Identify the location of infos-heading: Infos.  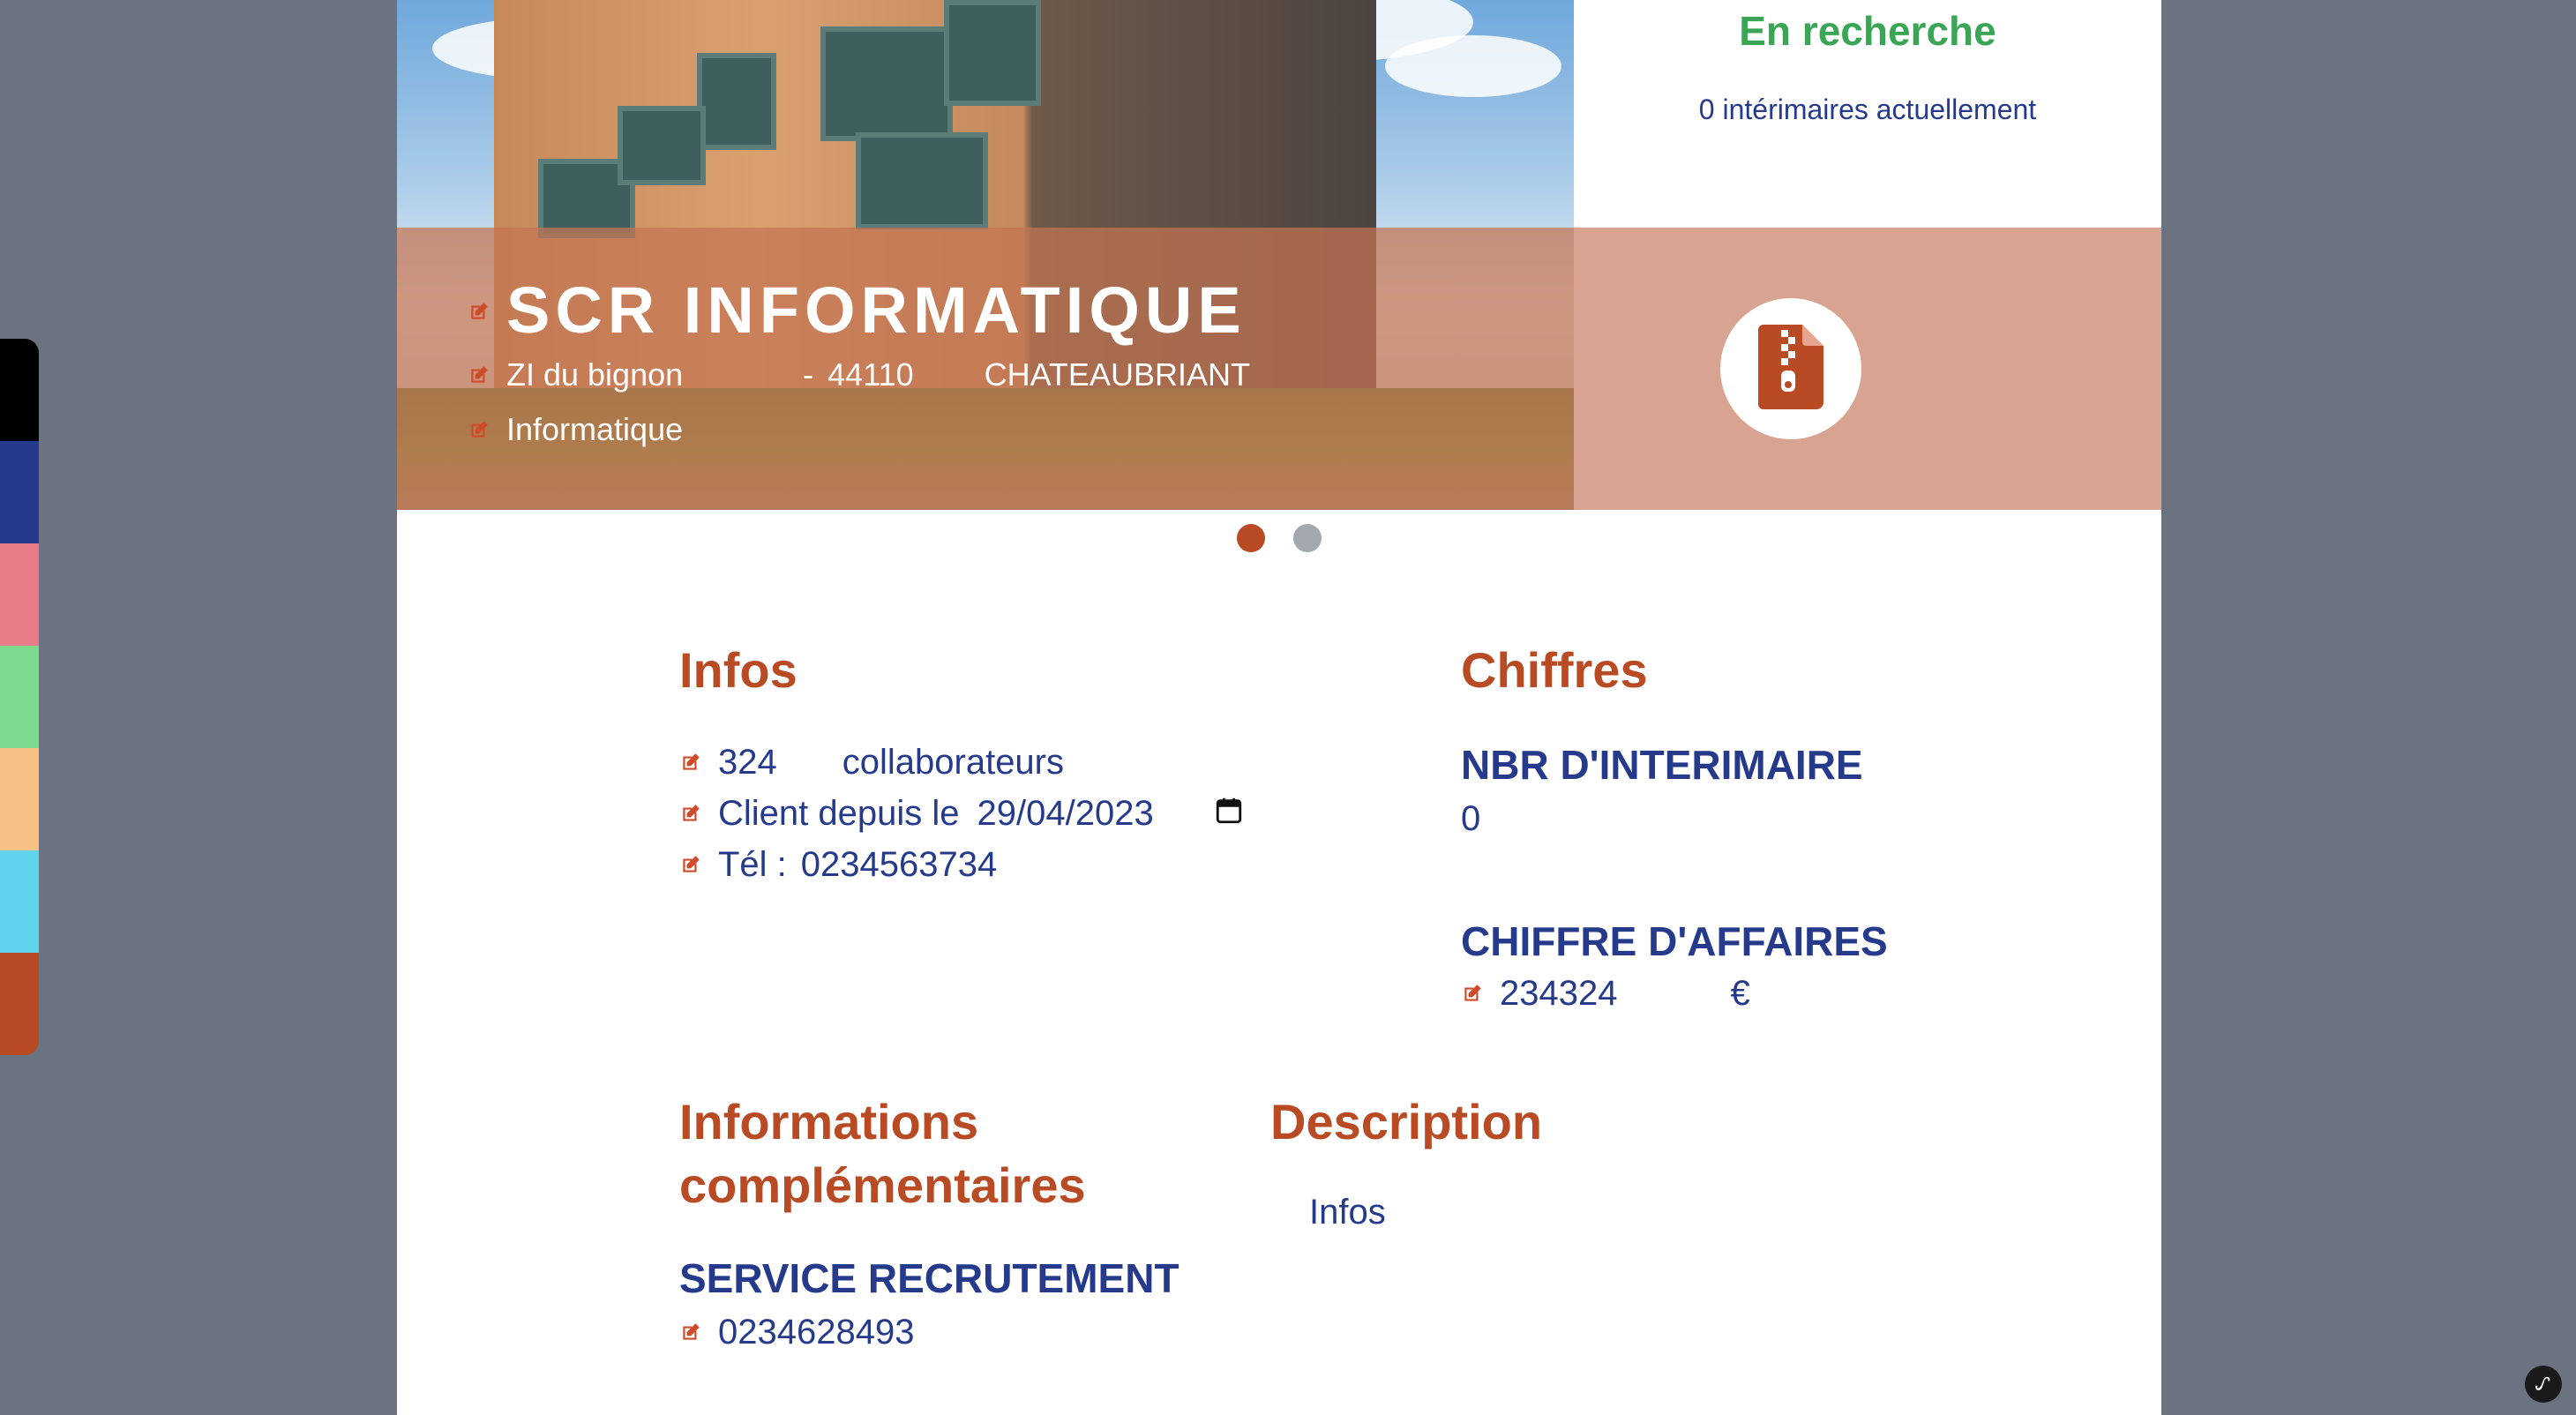
(739, 670).